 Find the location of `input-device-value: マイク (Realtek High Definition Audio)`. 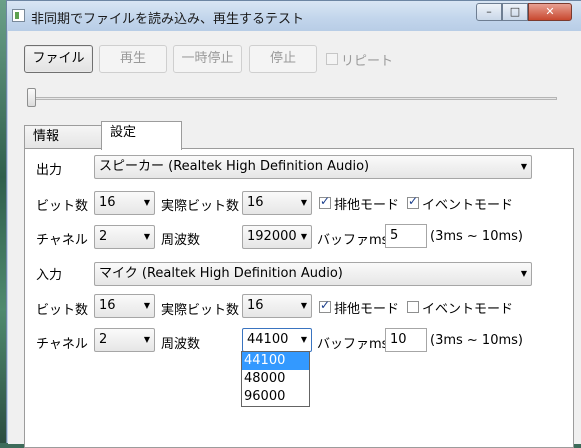

input-device-value: マイク (Realtek High Definition Audio) is located at coordinates (221, 273).